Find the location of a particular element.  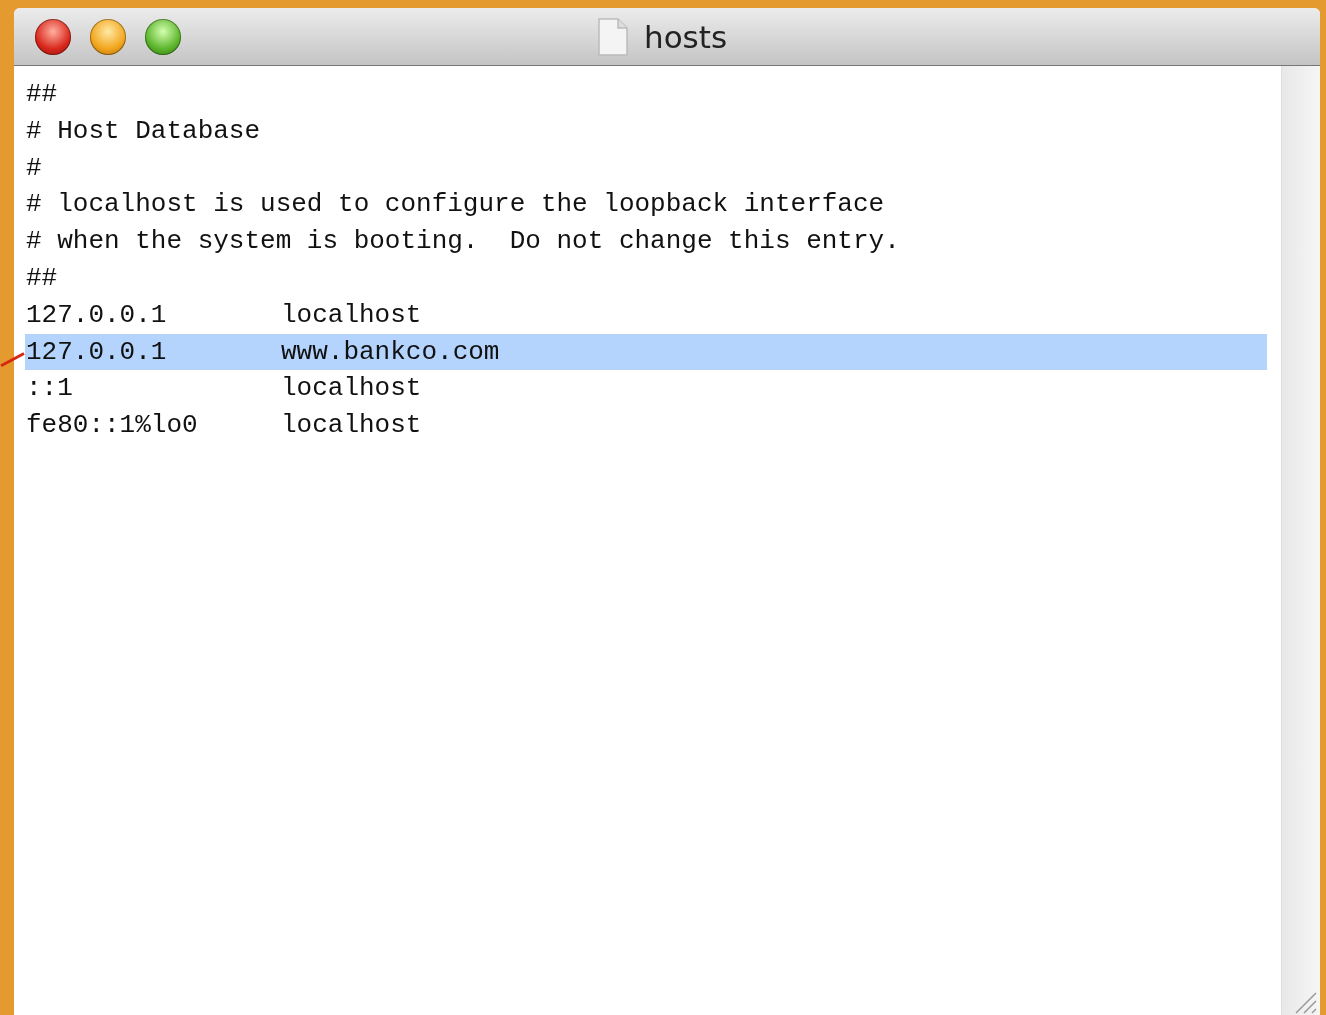

text-line: # when the system is booting. Do not change this entry. is located at coordinates (463, 242).